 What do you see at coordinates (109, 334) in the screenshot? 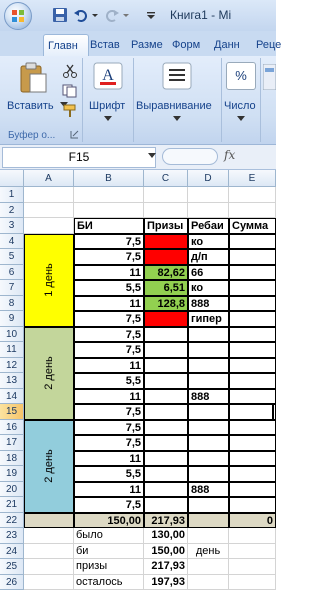
I see `cell-b10: 7,5` at bounding box center [109, 334].